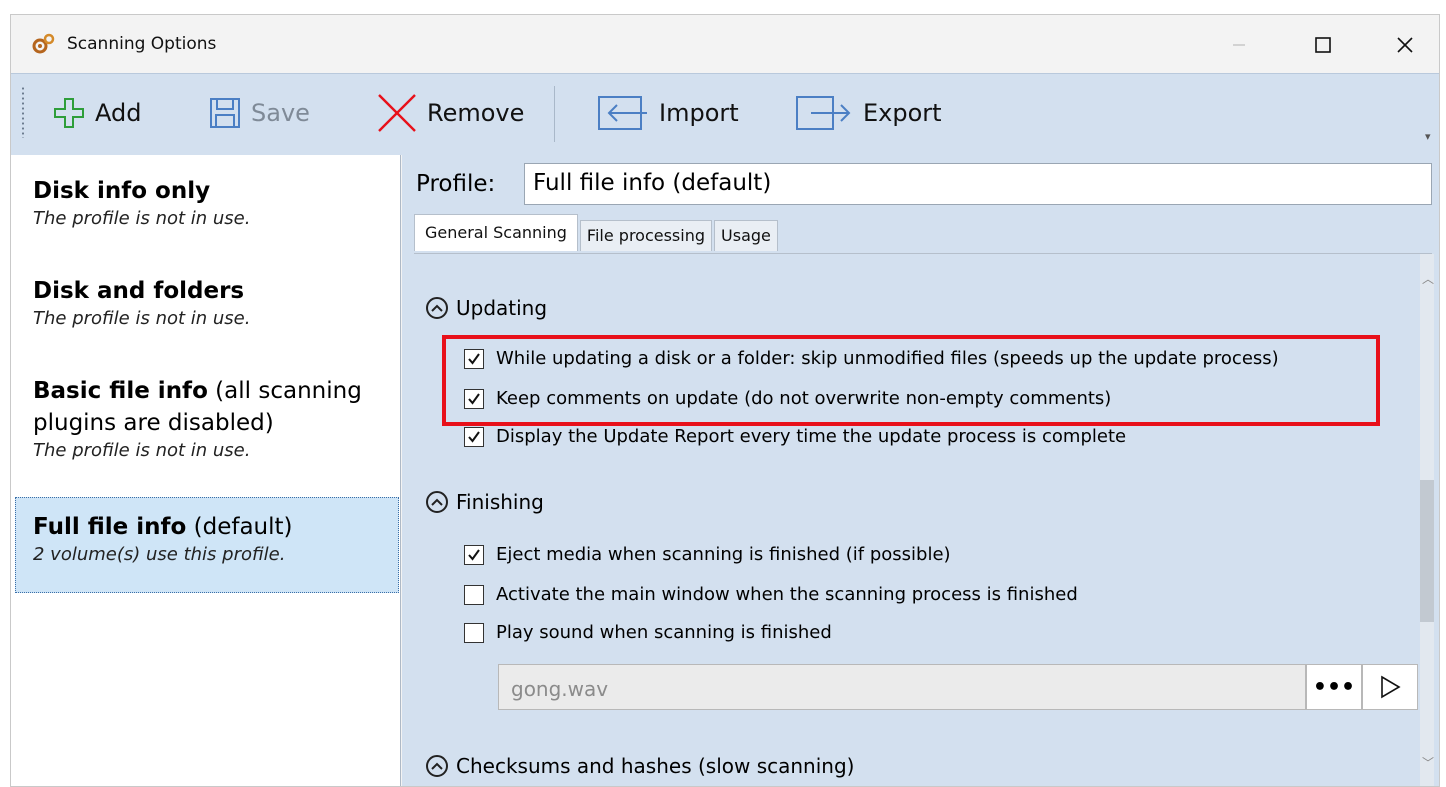 The width and height of the screenshot is (1446, 787). I want to click on add-label: Add, so click(118, 113).